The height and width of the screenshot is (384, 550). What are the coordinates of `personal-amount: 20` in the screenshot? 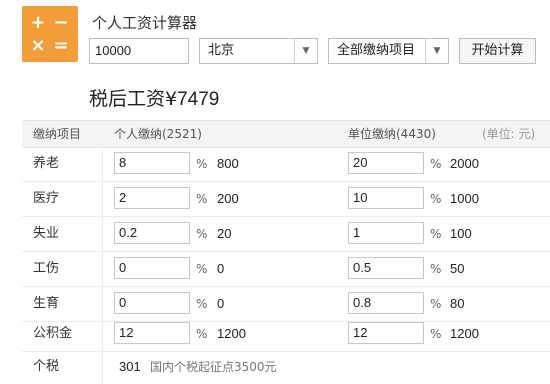 It's located at (224, 233).